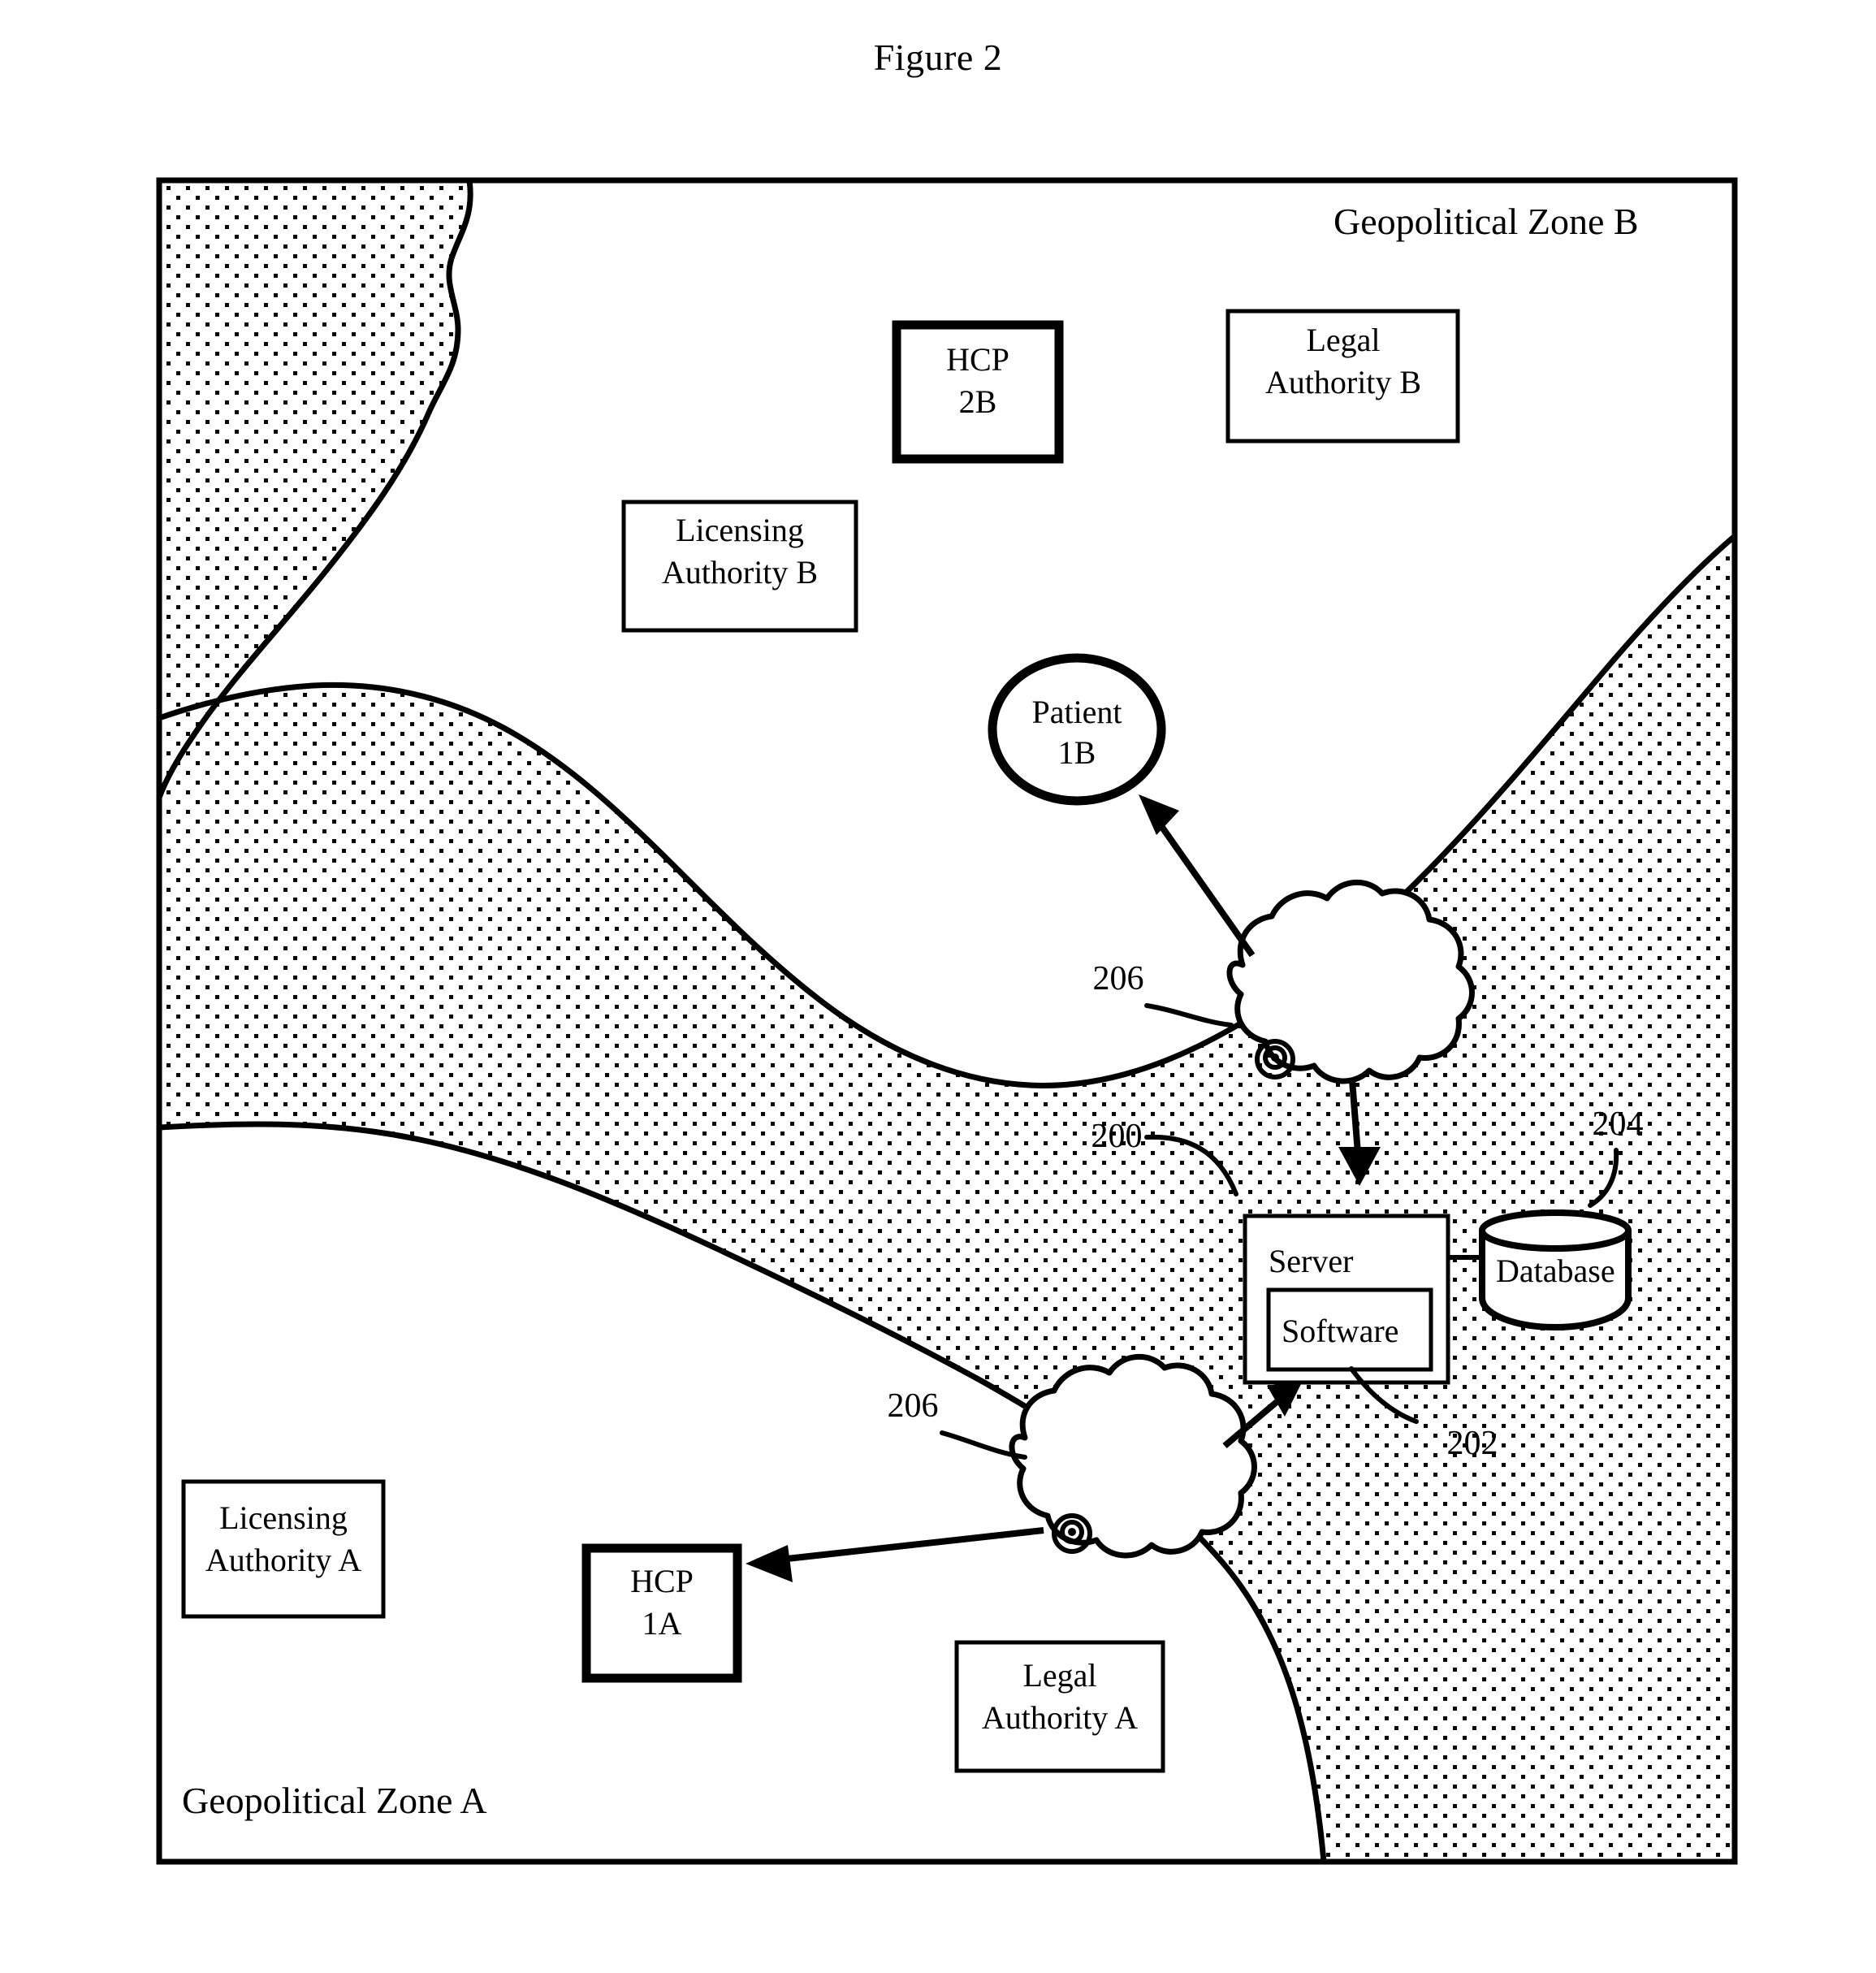 The height and width of the screenshot is (1973, 1876). What do you see at coordinates (1118, 978) in the screenshot?
I see `ref-206-upper: 206` at bounding box center [1118, 978].